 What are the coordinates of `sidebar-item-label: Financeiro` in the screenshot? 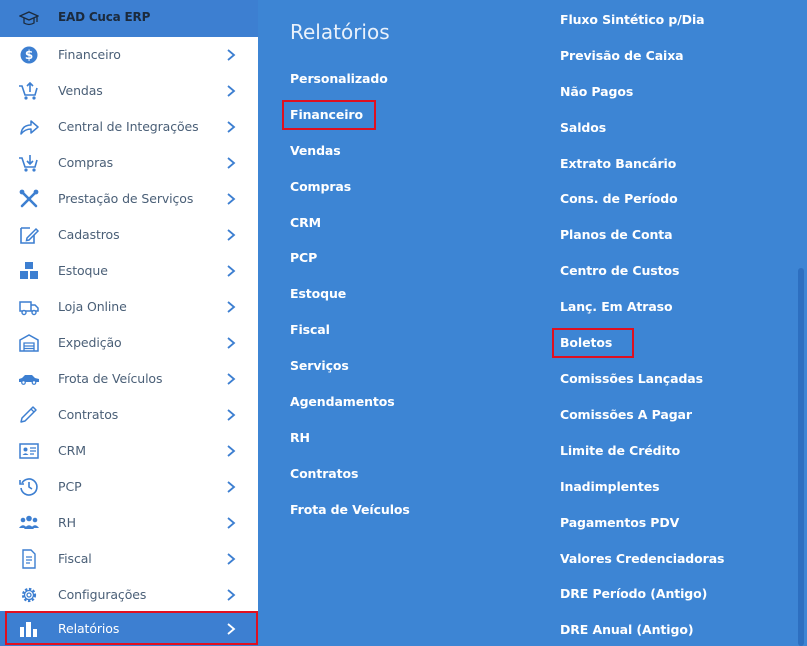 It's located at (89, 54).